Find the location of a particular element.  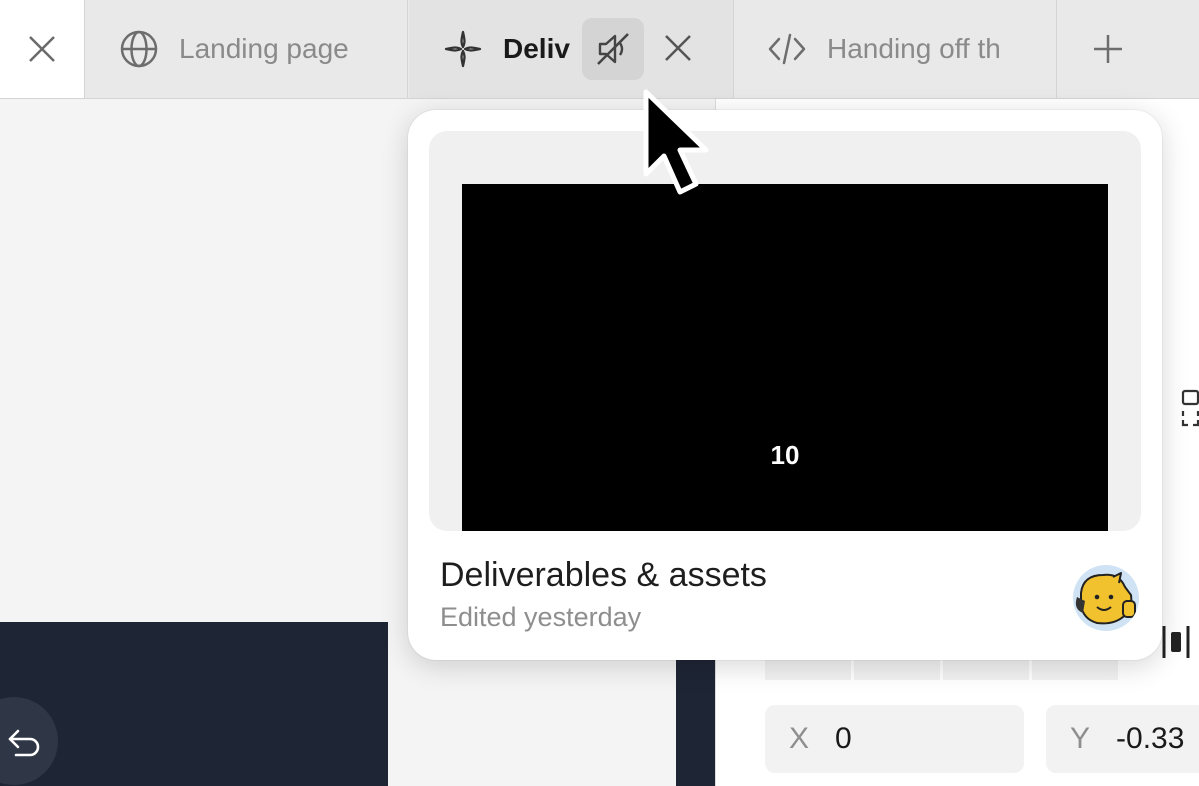

x-position-field: X 0 is located at coordinates (894, 739).